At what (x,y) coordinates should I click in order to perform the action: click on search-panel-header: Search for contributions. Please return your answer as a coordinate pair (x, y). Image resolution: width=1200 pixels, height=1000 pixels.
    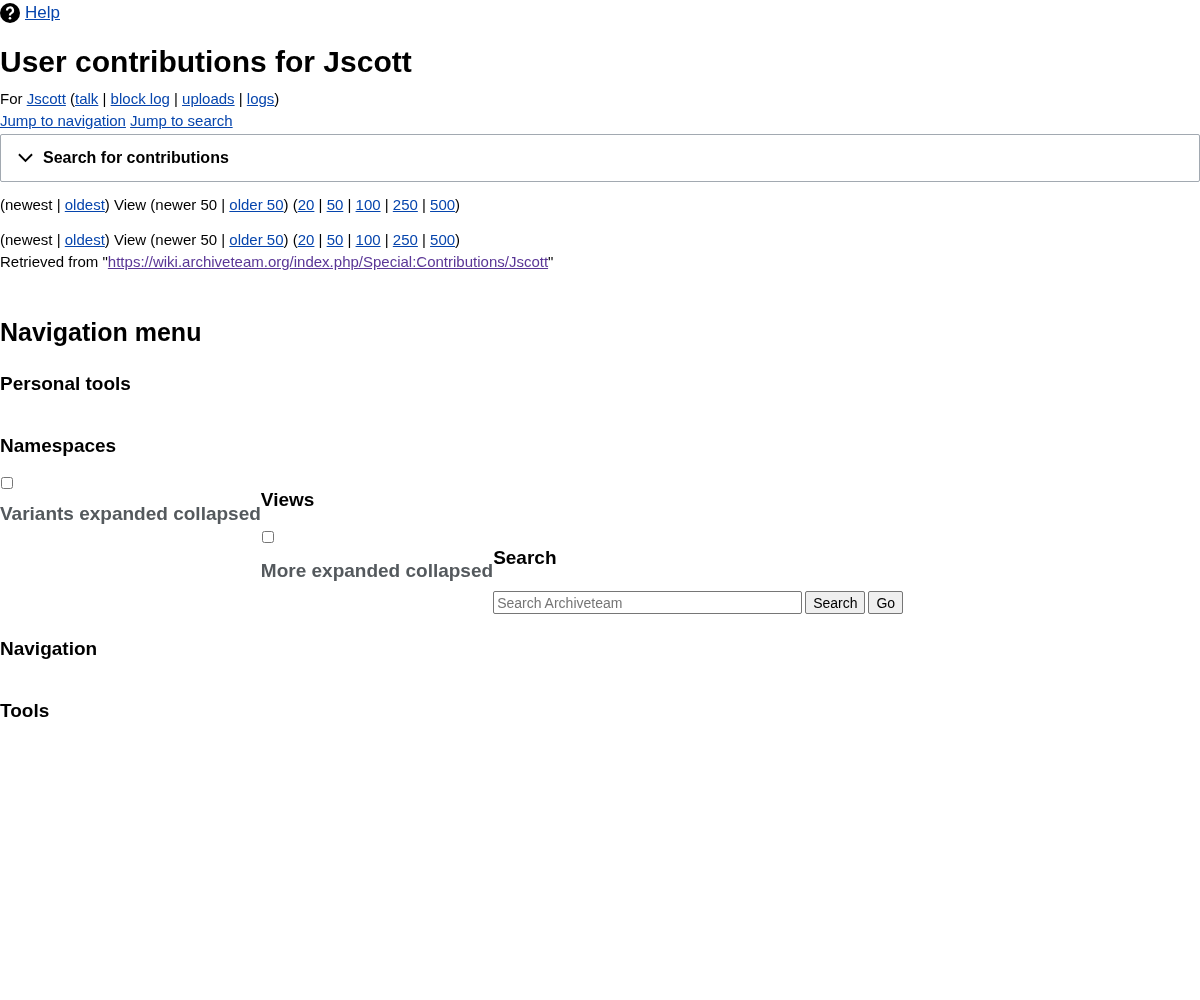
    Looking at the image, I should click on (600, 158).